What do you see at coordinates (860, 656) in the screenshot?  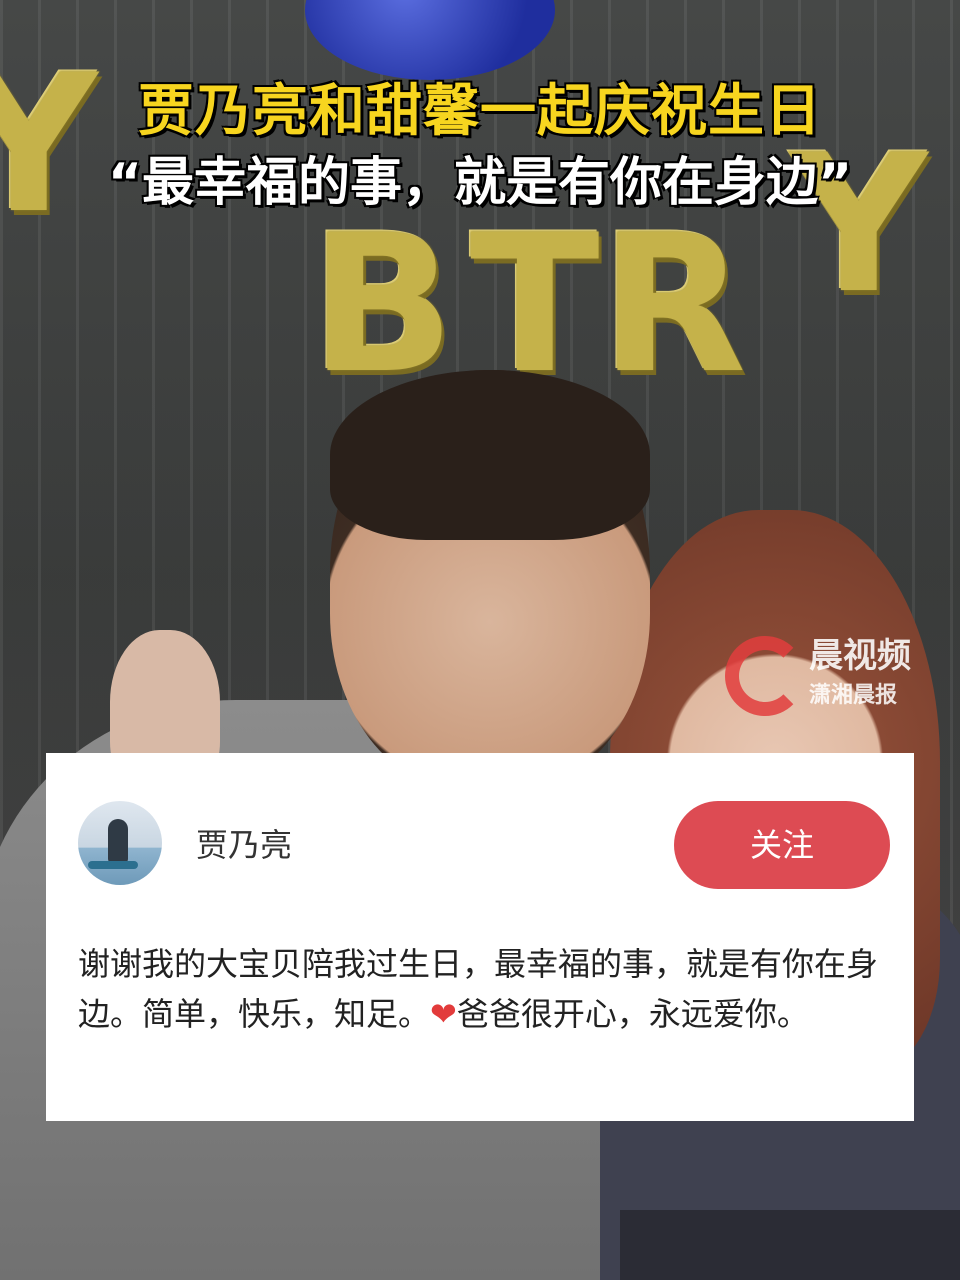 I see `watermark-brand: 晨视频` at bounding box center [860, 656].